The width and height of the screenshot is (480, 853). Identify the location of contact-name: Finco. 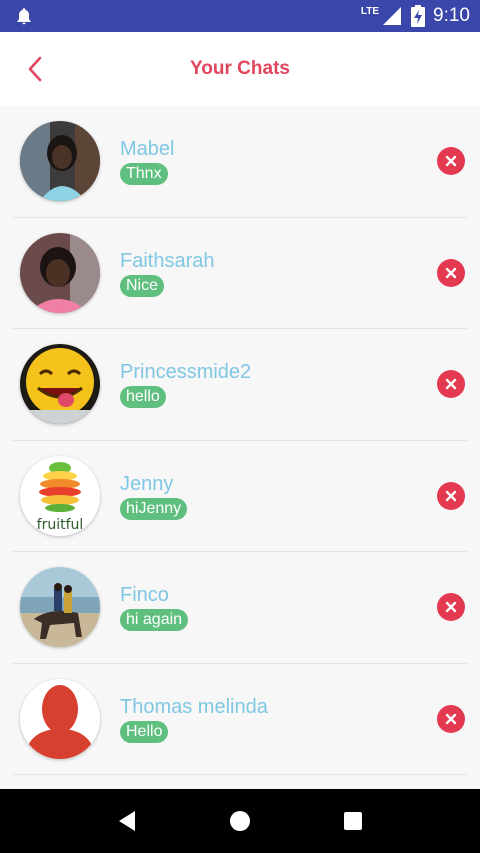
(144, 595).